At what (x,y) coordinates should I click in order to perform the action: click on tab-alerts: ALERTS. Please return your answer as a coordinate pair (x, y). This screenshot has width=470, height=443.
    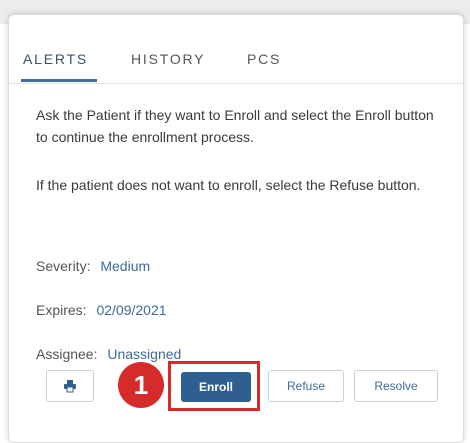
    Looking at the image, I should click on (55, 59).